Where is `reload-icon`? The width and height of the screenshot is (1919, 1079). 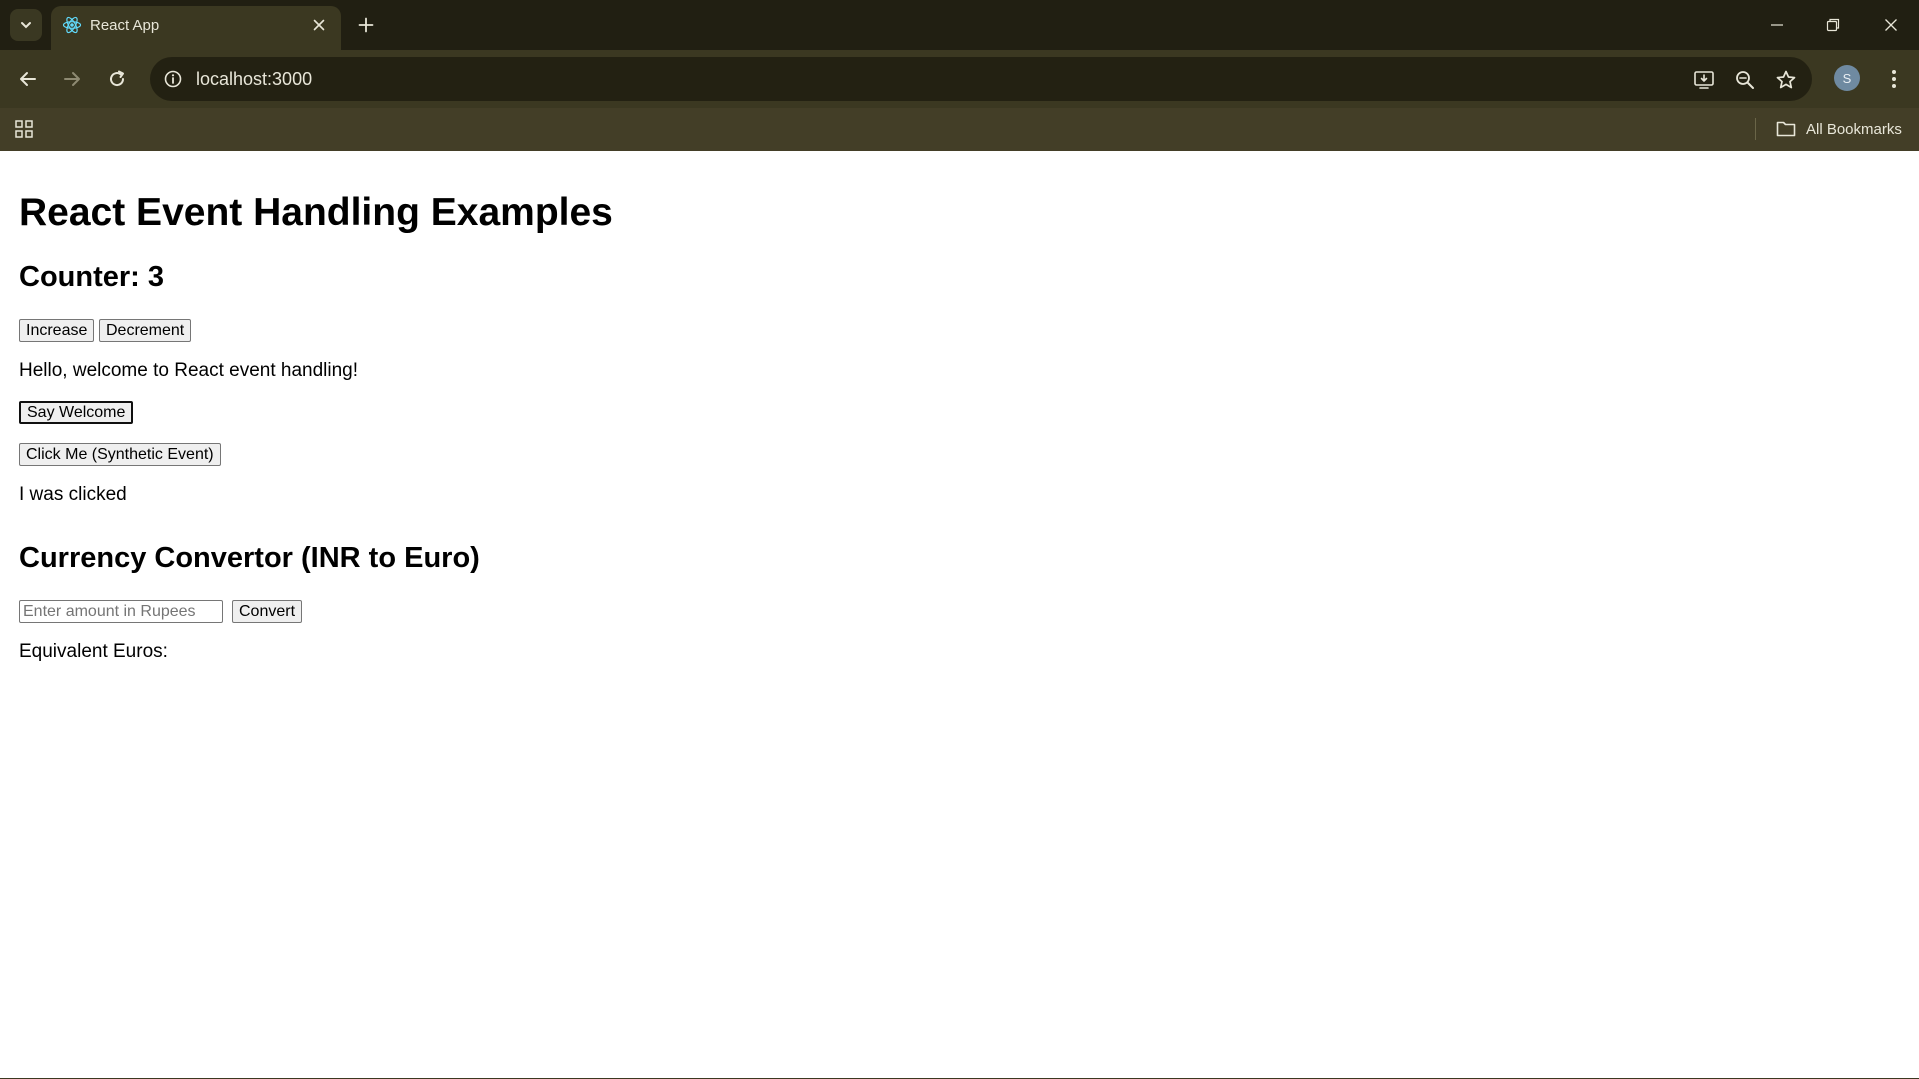 reload-icon is located at coordinates (117, 78).